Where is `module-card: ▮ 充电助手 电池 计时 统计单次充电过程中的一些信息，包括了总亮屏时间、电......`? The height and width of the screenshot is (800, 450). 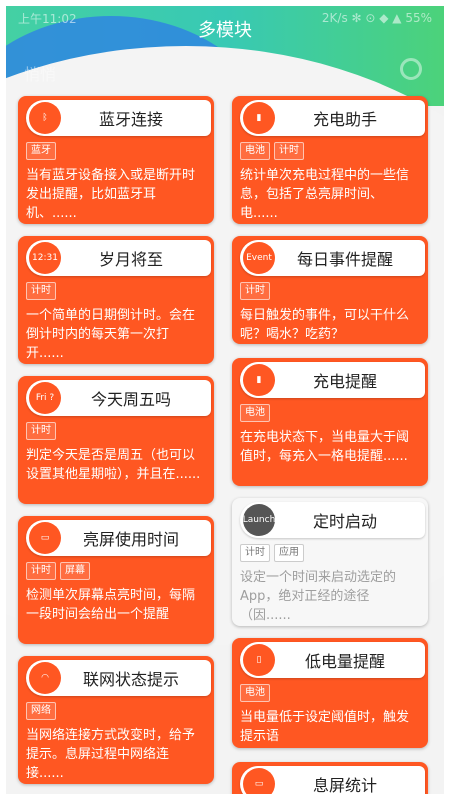
module-card: ▮ 充电助手 电池 计时 统计单次充电过程中的一些信息，包括了总亮屏时间、电...... is located at coordinates (330, 160).